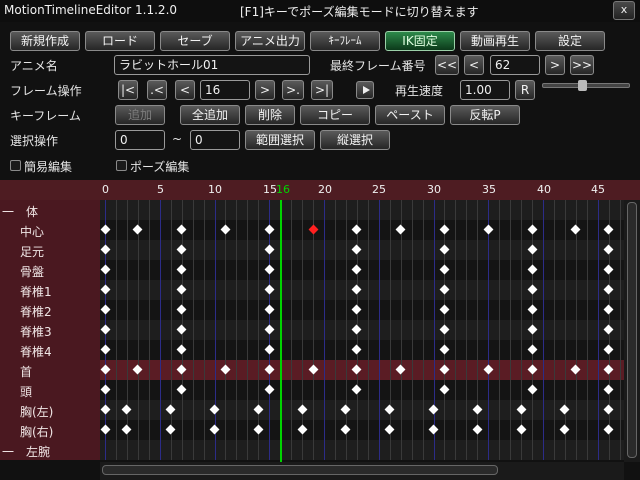 This screenshot has height=480, width=640. I want to click on keyframe-add-button: 追加, so click(140, 115).